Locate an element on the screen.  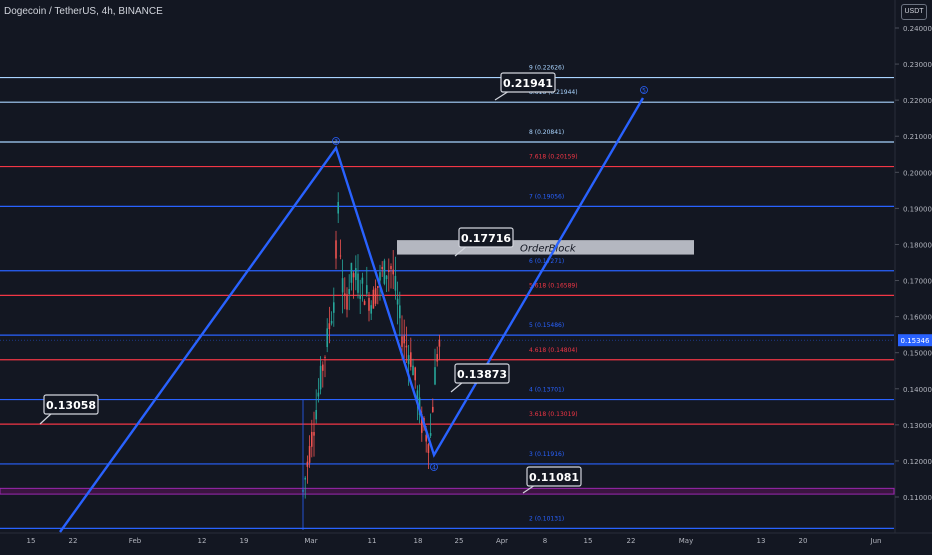
x-tick-label: Apr is located at coordinates (502, 541).